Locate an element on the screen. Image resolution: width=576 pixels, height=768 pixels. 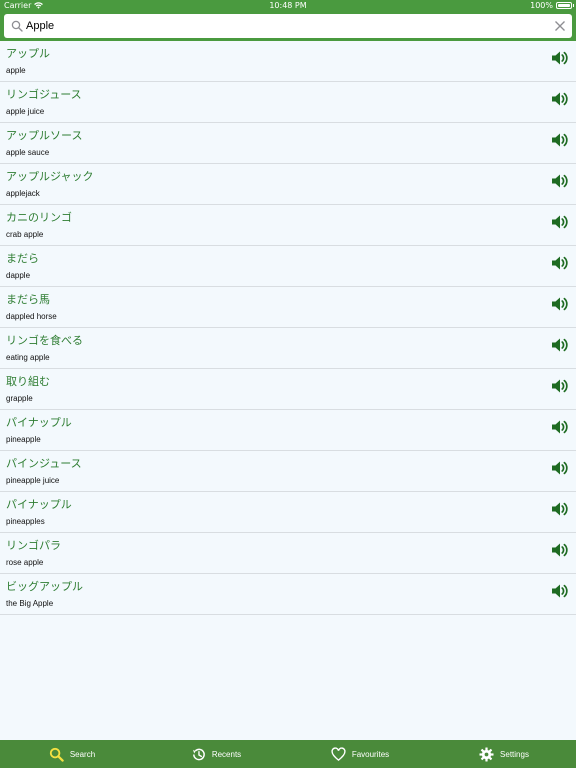
result-row: パインジュース pineapple juice is located at coordinates (288, 471).